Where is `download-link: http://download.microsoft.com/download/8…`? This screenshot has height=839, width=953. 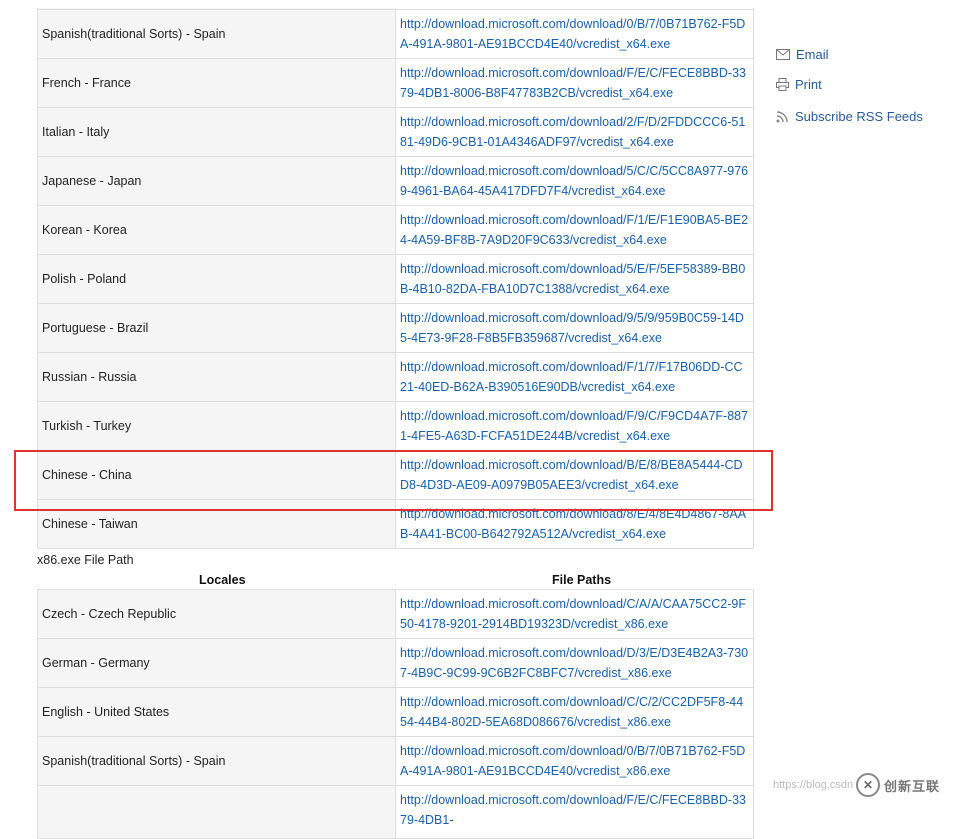 download-link: http://download.microsoft.com/download/8… is located at coordinates (573, 524).